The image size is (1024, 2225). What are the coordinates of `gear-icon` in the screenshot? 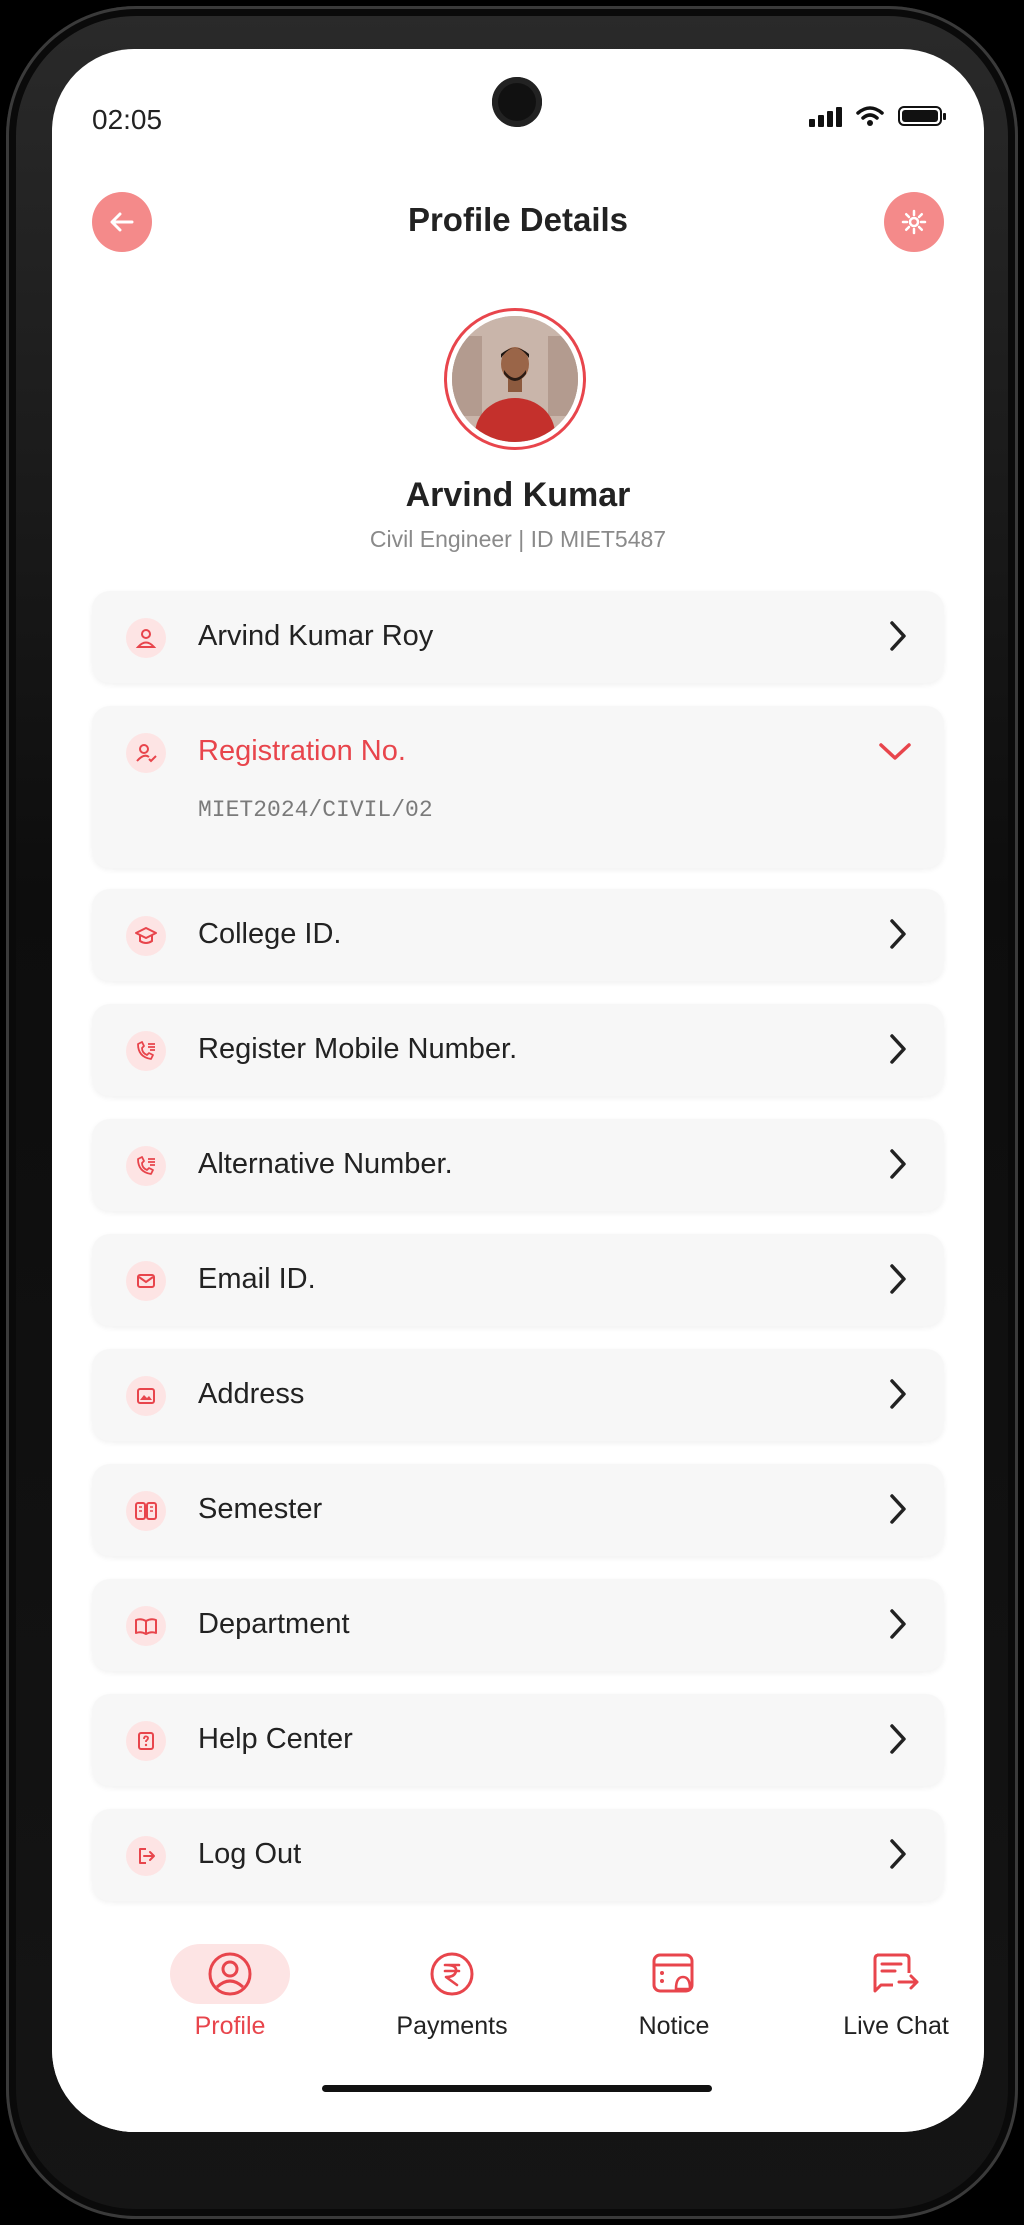 It's located at (914, 222).